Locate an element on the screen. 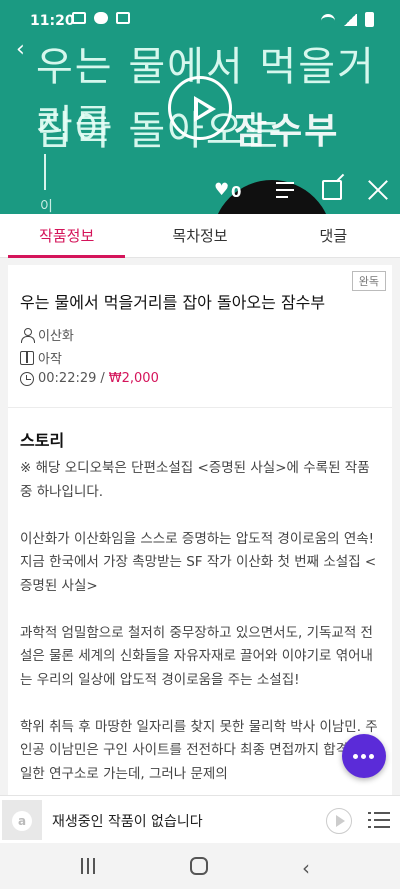 The image size is (400, 889). back-button: ‹ is located at coordinates (28, 50).